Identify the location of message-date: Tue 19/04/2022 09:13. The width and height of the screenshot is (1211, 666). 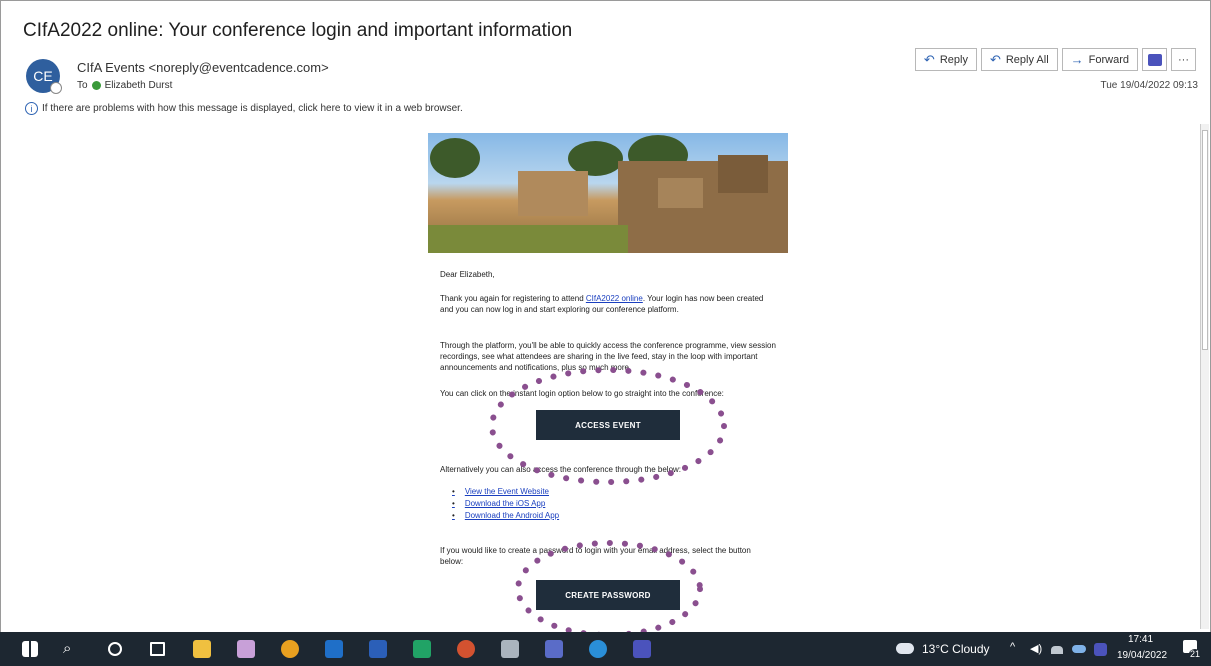
(1149, 85).